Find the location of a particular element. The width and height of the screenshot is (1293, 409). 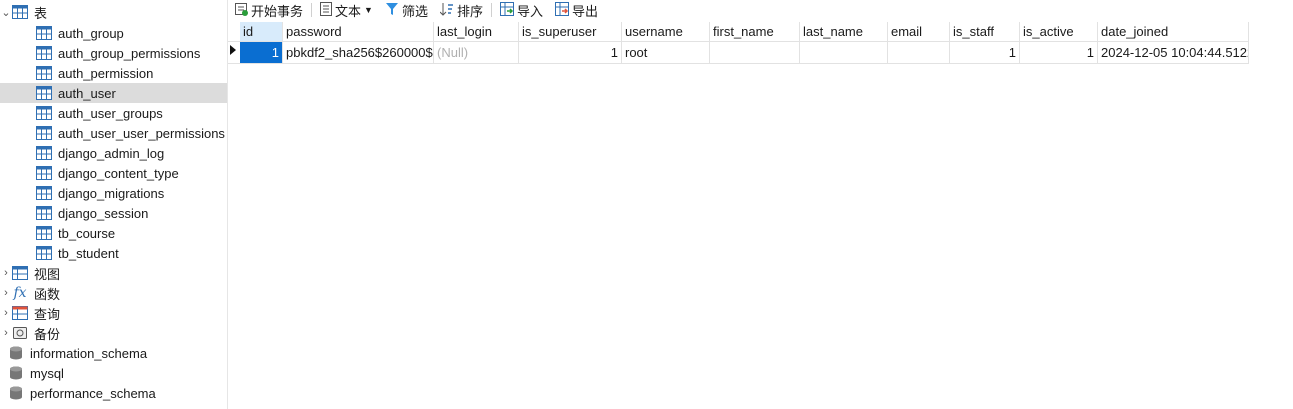

sidebar-table-auth-group: auth_group is located at coordinates (113, 33).